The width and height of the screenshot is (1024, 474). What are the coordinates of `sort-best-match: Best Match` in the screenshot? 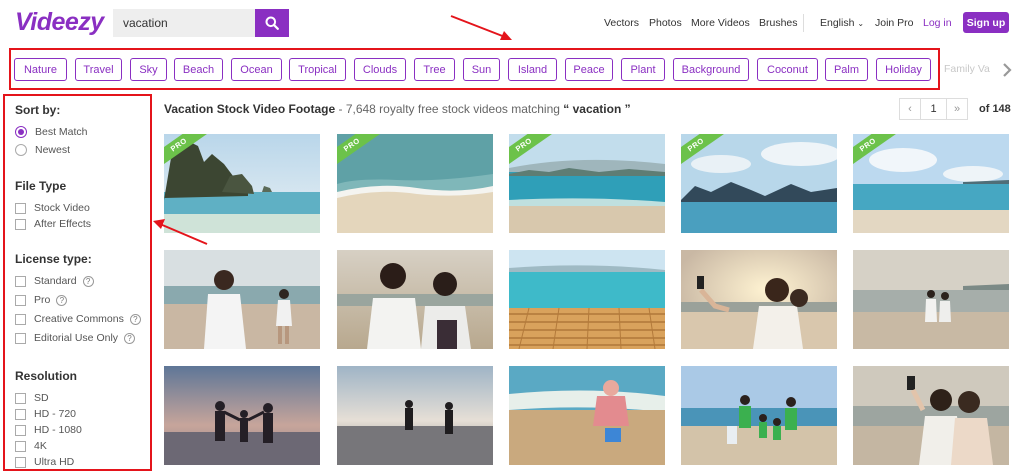 It's located at (51, 132).